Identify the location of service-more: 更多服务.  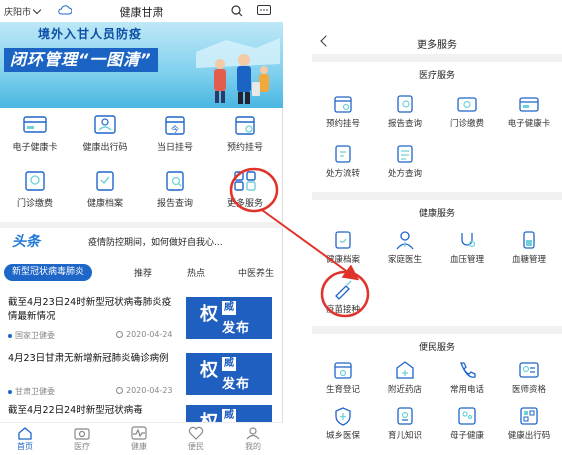
(245, 189).